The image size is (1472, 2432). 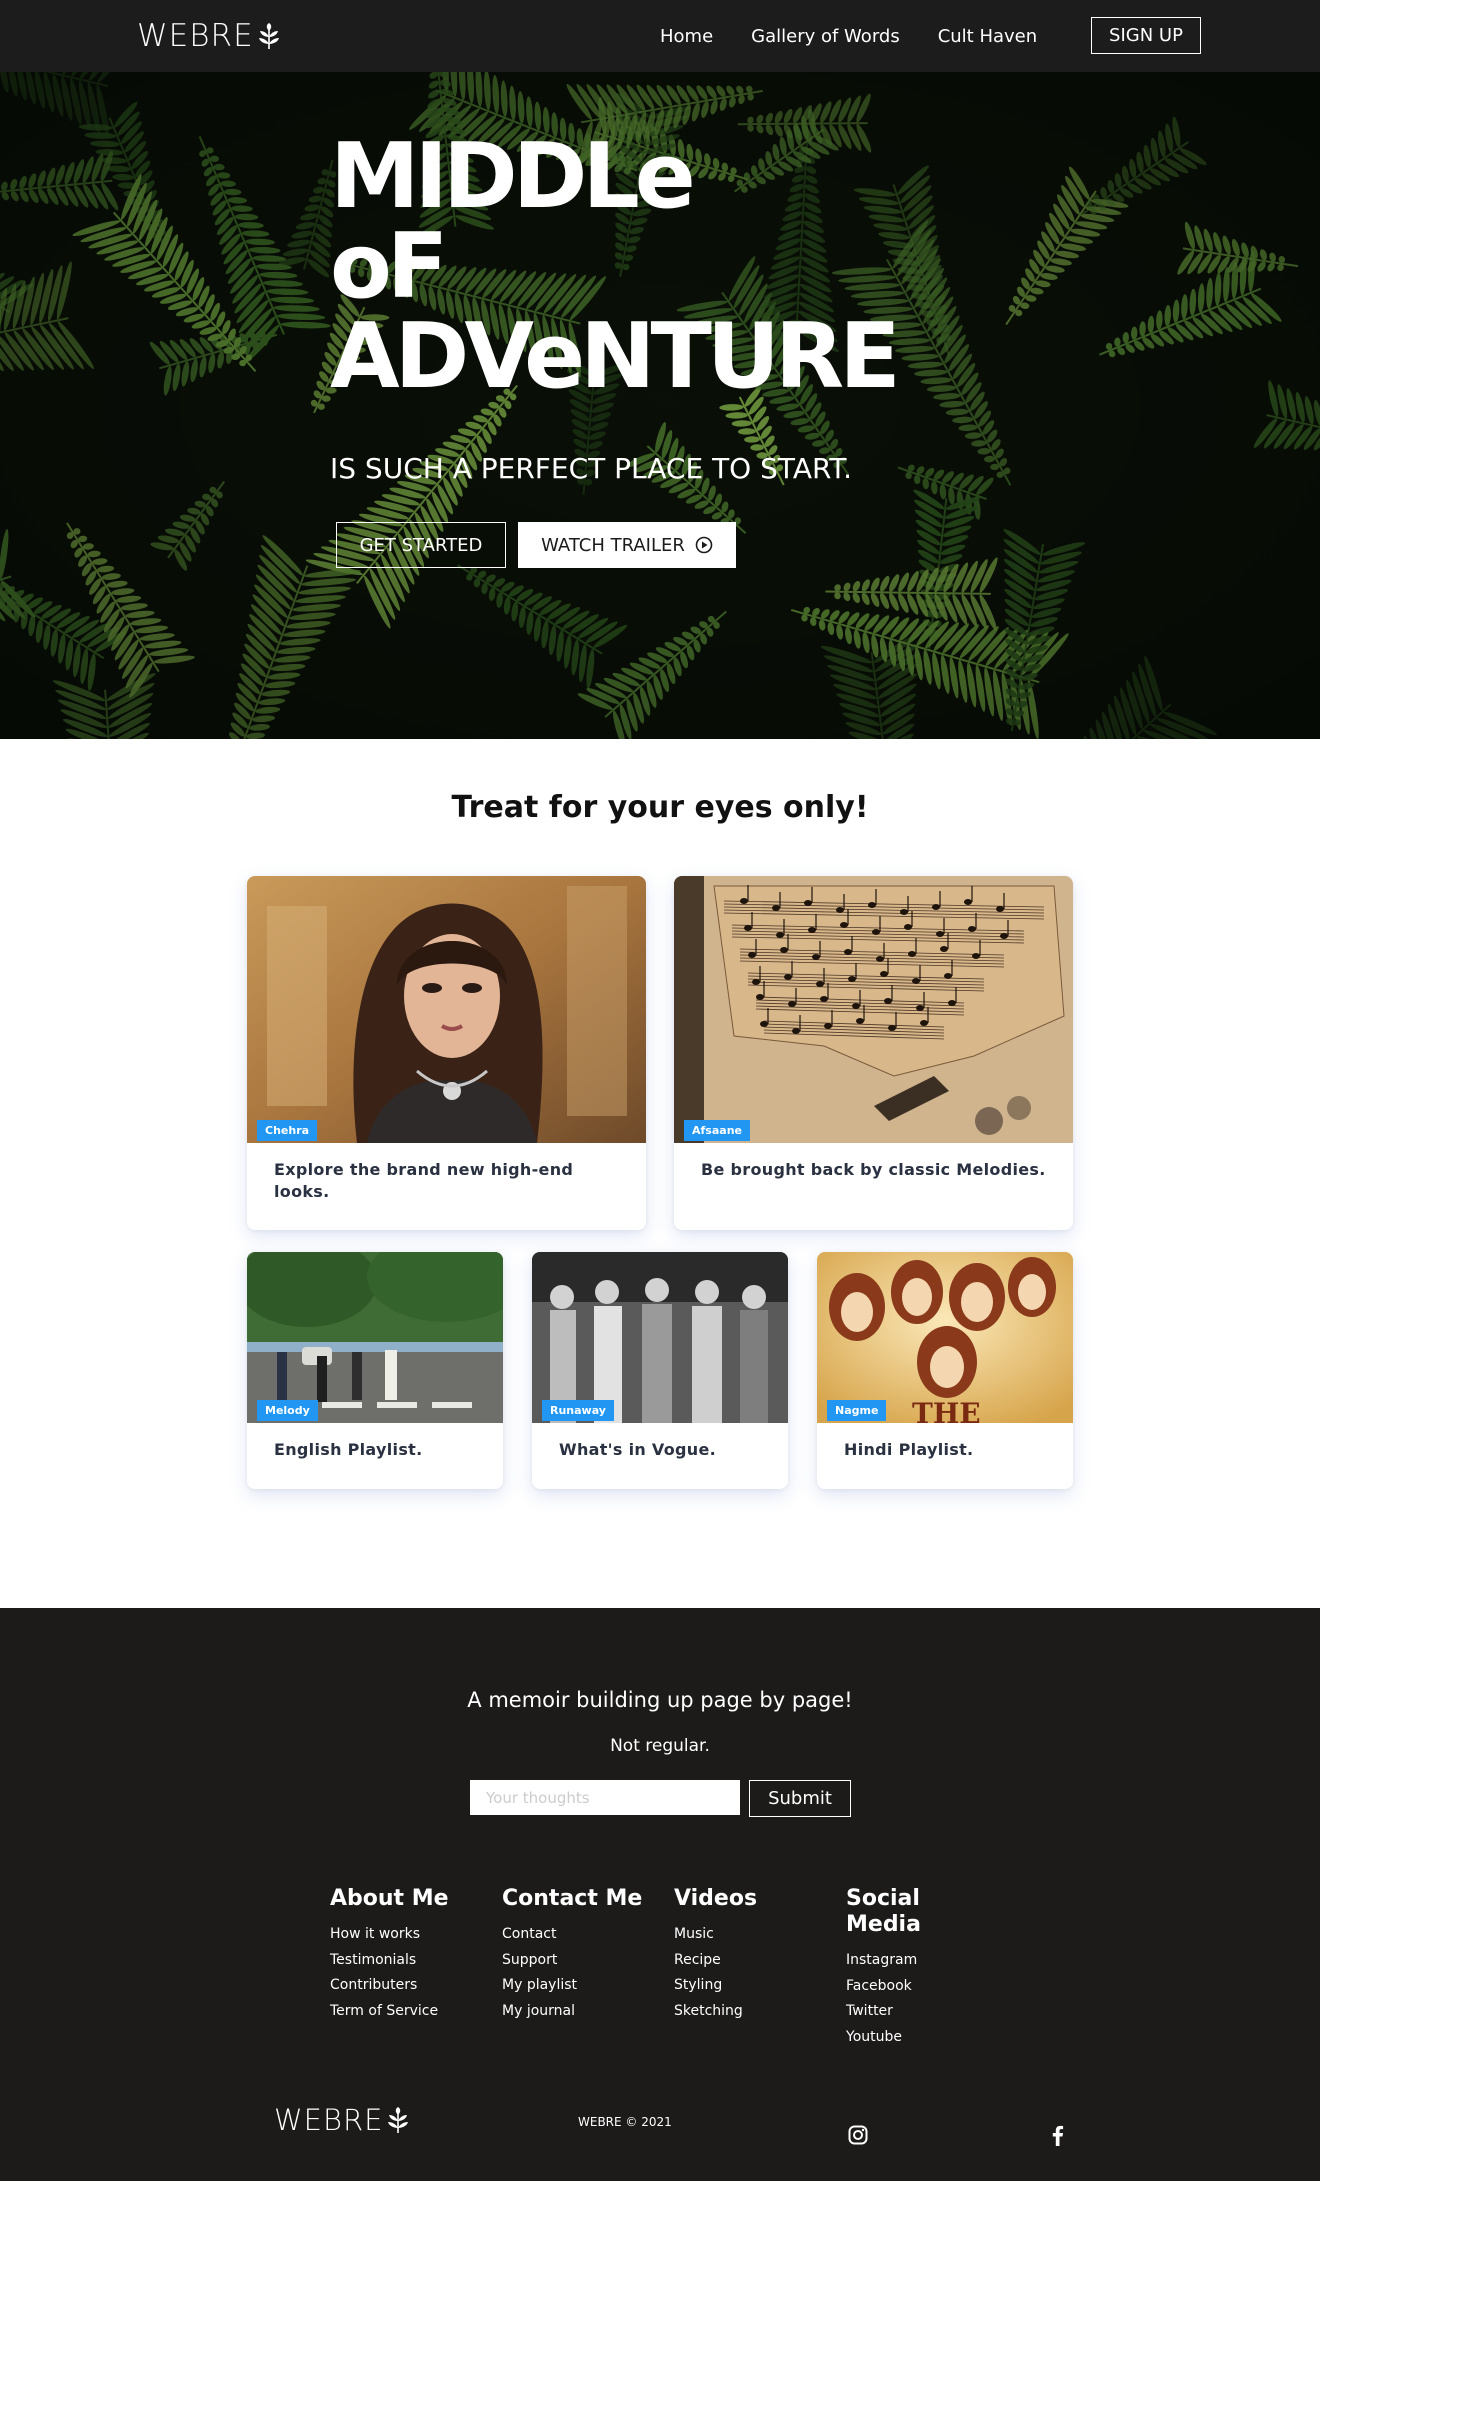 I want to click on newsletter-subheading: Not regular., so click(x=660, y=1746).